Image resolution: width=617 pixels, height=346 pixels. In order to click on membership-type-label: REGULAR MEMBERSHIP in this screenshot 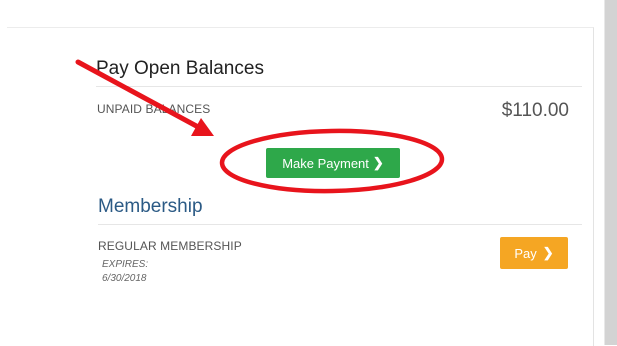, I will do `click(170, 246)`.